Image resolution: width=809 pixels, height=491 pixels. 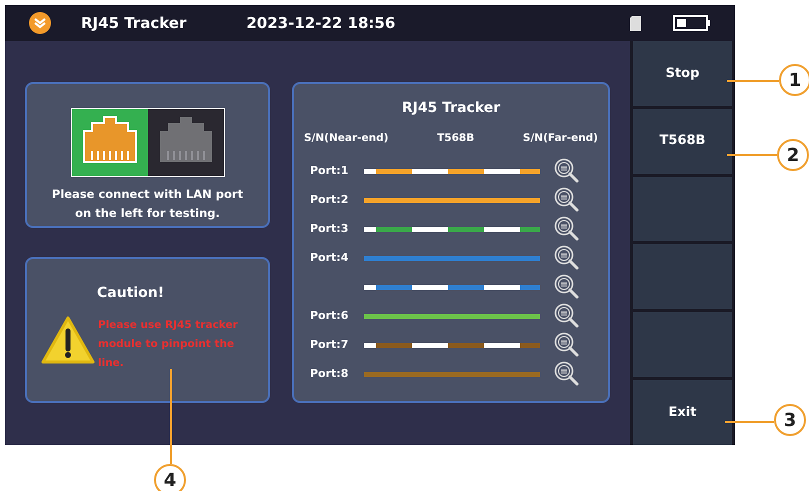 What do you see at coordinates (170, 477) in the screenshot?
I see `callout-number: 4` at bounding box center [170, 477].